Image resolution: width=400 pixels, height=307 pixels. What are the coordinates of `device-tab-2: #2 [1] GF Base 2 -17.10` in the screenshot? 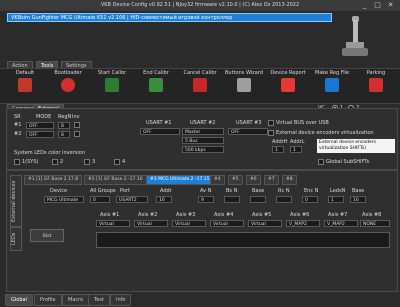 It's located at (115, 180).